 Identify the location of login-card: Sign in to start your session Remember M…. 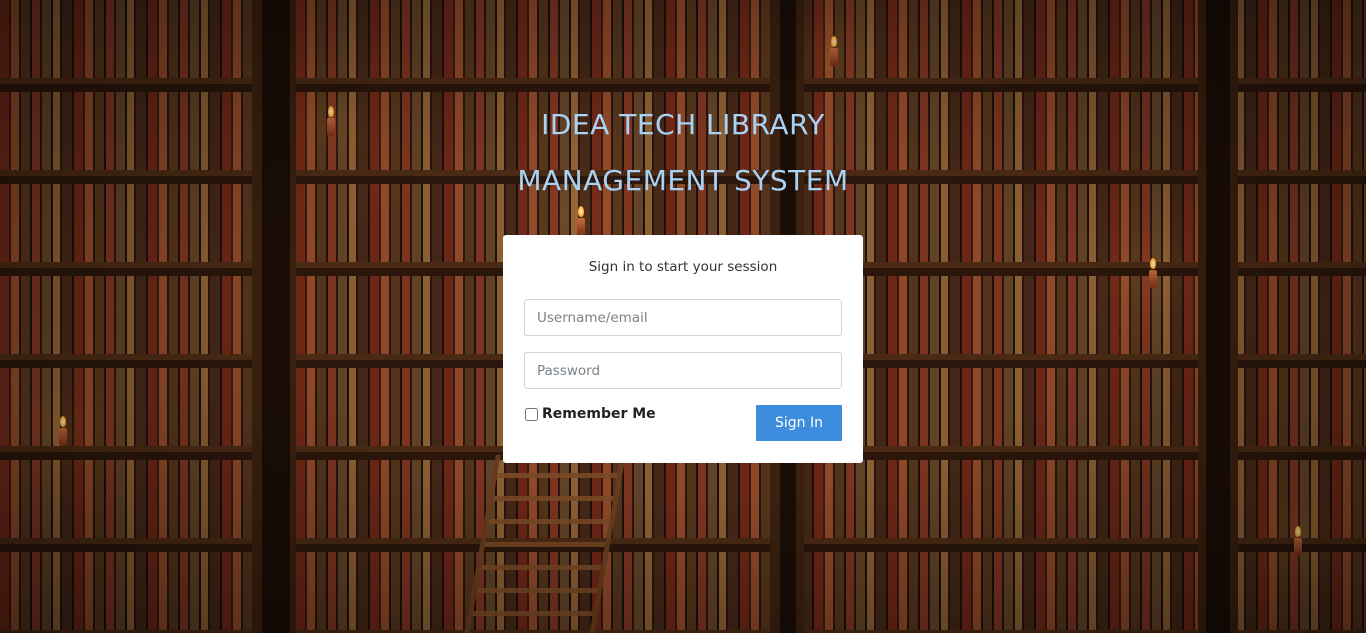
(683, 349).